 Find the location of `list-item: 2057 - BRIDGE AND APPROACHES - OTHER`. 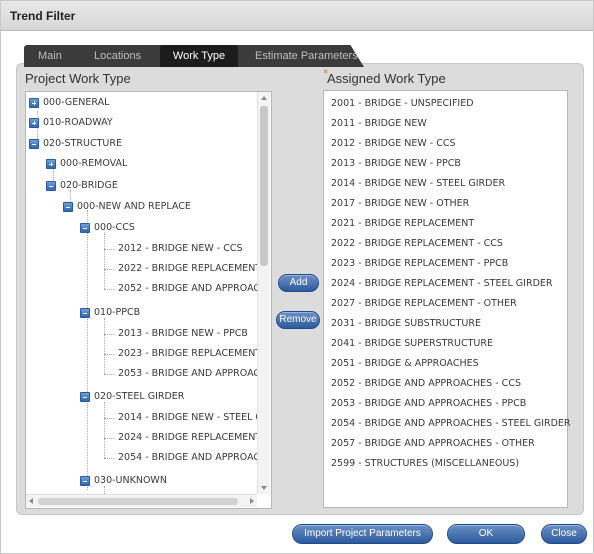

list-item: 2057 - BRIDGE AND APPROACHES - OTHER is located at coordinates (433, 444).